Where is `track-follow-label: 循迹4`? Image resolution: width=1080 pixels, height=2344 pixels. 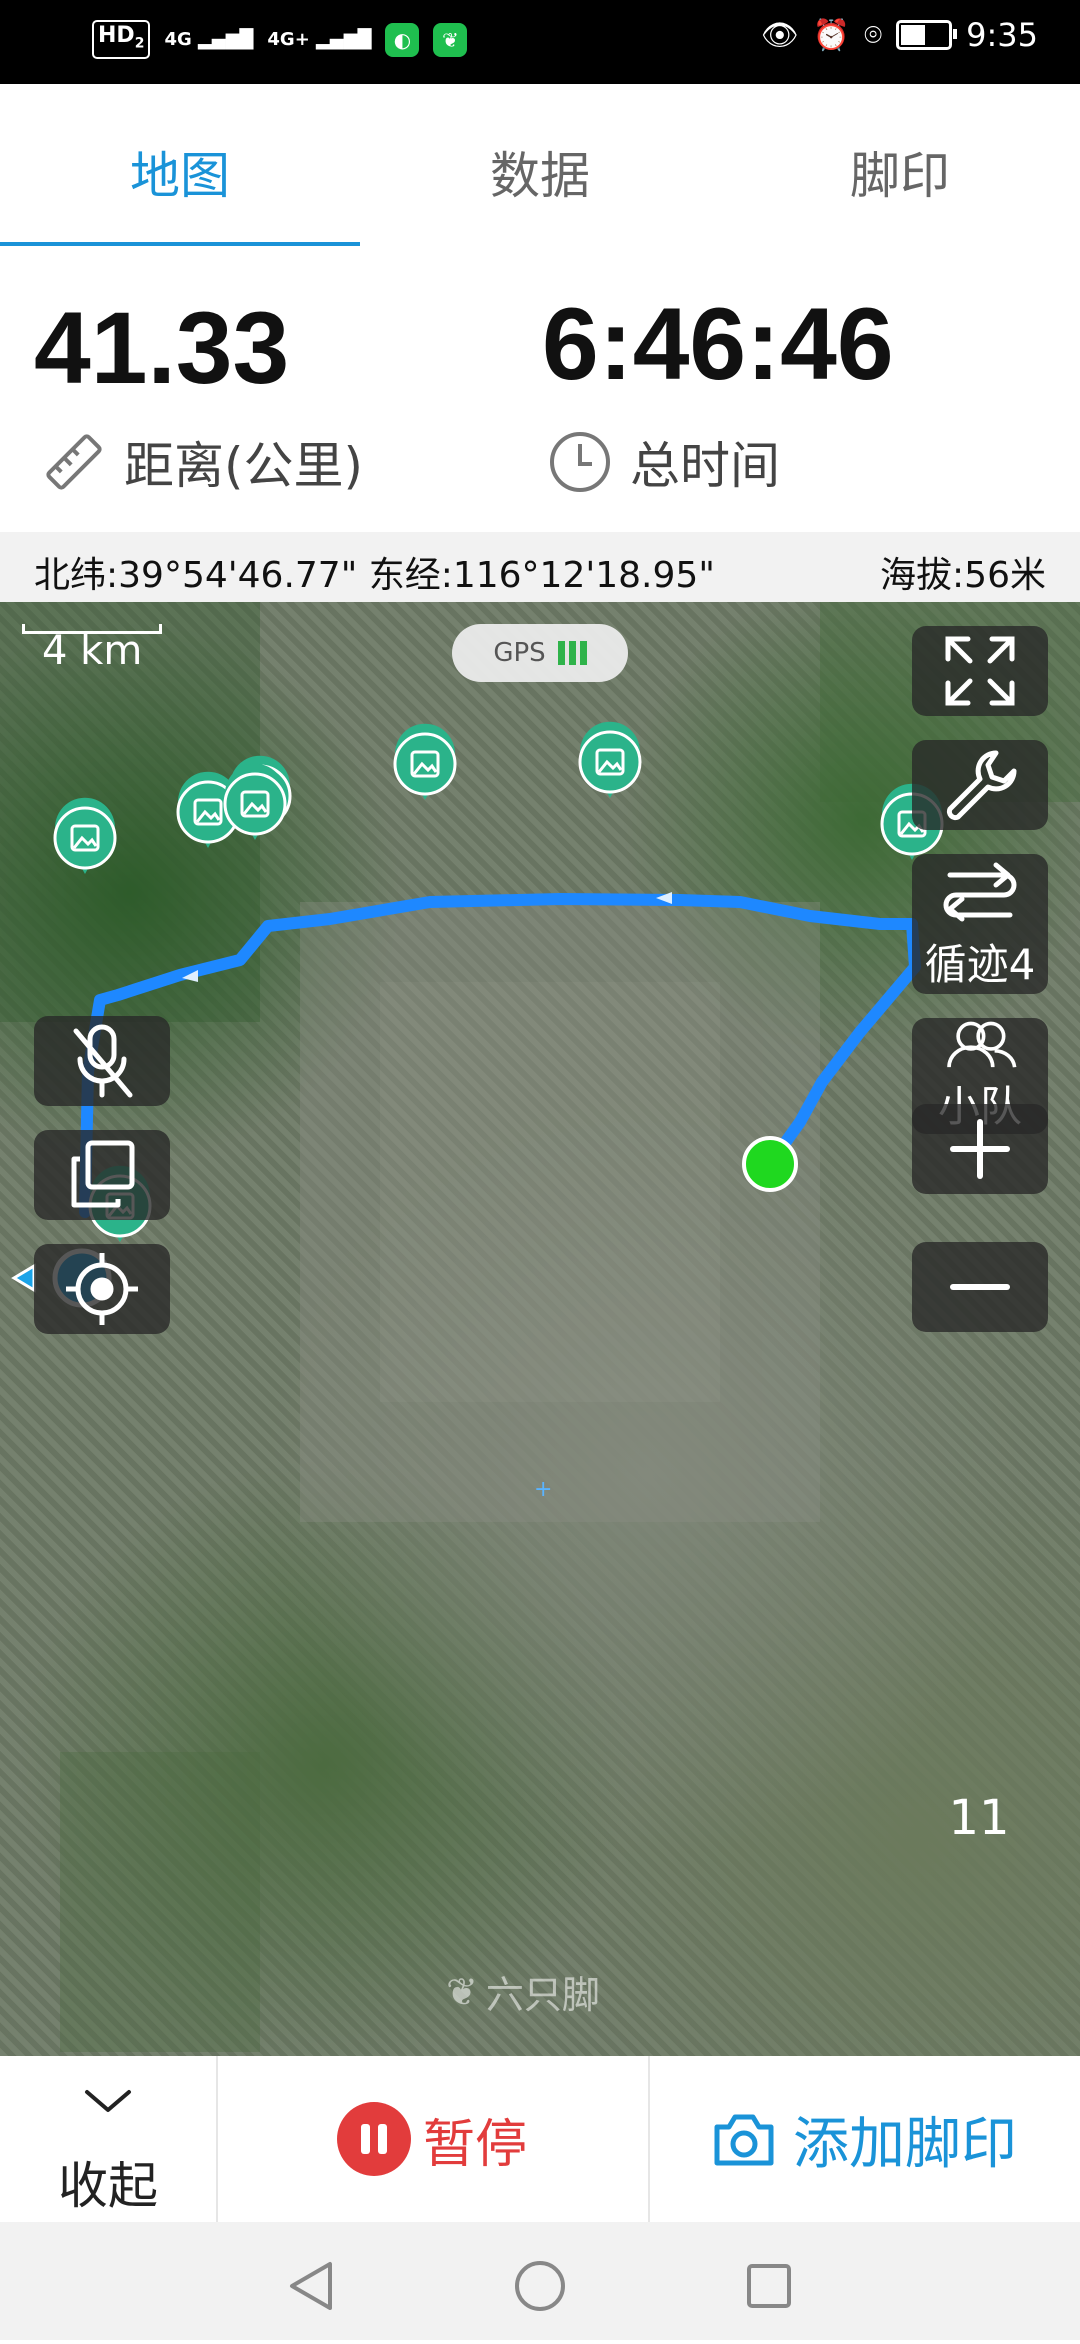 track-follow-label: 循迹4 is located at coordinates (980, 964).